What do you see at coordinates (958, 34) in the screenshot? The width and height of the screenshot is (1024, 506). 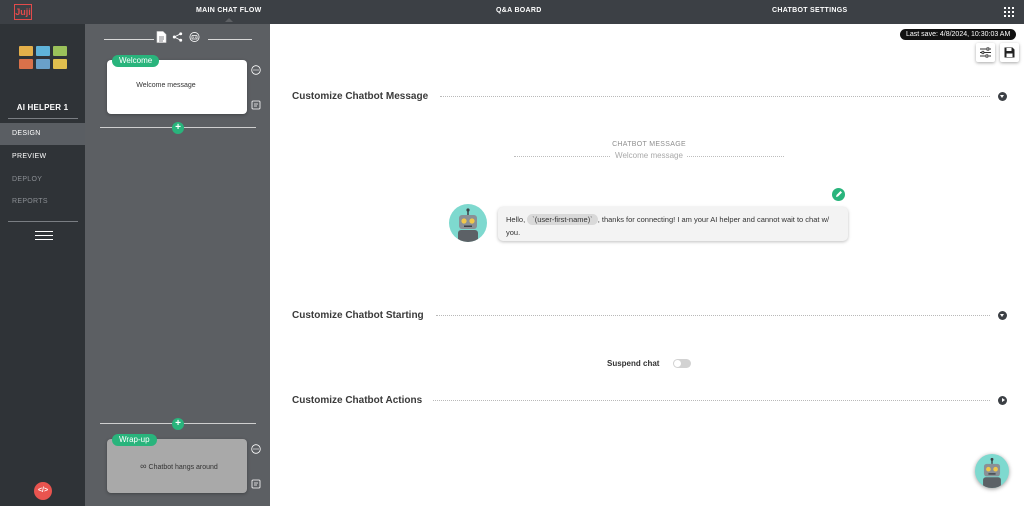 I see `last-save-status: Last save: 4/8/2024, 10:30:03 AM` at bounding box center [958, 34].